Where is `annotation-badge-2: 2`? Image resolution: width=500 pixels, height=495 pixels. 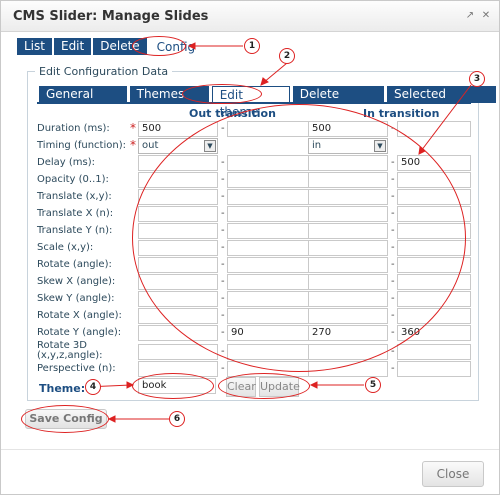 annotation-badge-2: 2 is located at coordinates (287, 56).